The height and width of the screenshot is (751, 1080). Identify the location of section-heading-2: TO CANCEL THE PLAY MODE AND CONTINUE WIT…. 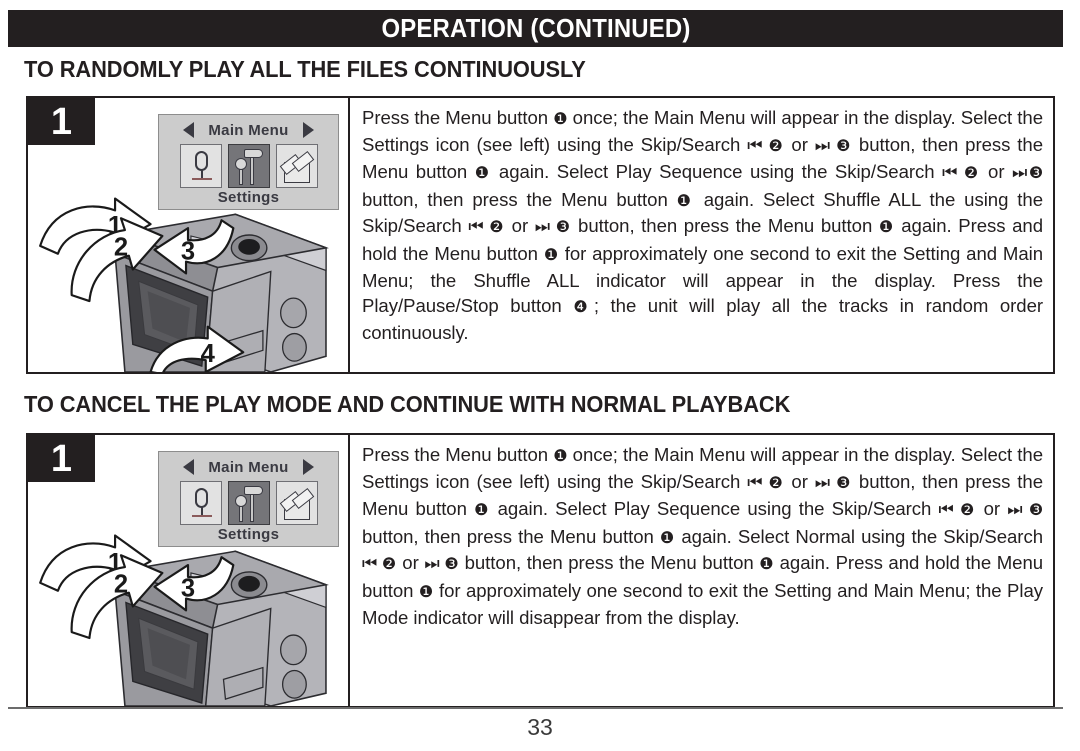
(407, 404).